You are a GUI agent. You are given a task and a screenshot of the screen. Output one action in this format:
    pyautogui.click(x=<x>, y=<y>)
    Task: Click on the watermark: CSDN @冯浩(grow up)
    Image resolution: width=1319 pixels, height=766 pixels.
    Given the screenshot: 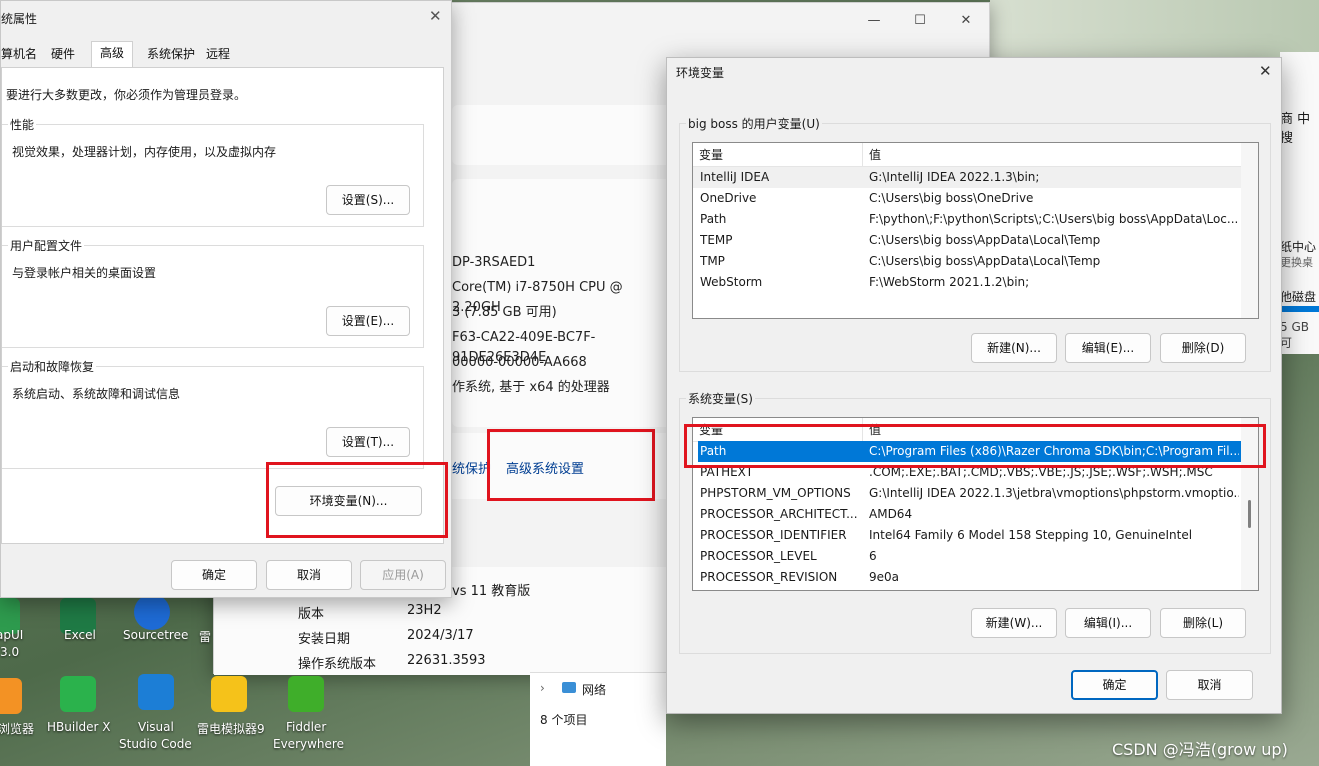 What is the action you would take?
    pyautogui.click(x=1200, y=749)
    